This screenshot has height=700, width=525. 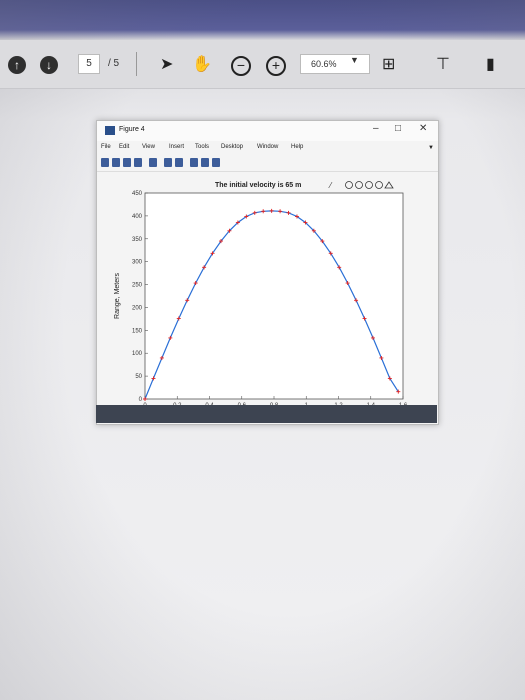 What do you see at coordinates (335, 64) in the screenshot?
I see `zoom-level-field: 60.6%` at bounding box center [335, 64].